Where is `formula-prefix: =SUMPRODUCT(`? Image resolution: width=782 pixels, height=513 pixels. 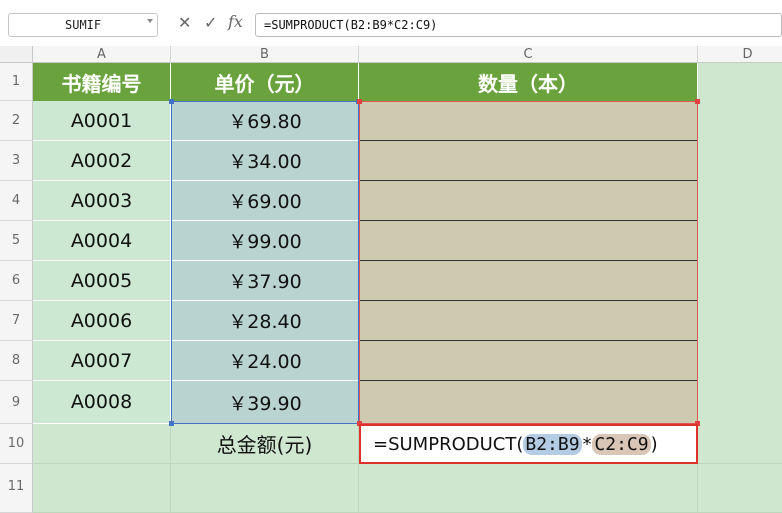 formula-prefix: =SUMPRODUCT( is located at coordinates (448, 444).